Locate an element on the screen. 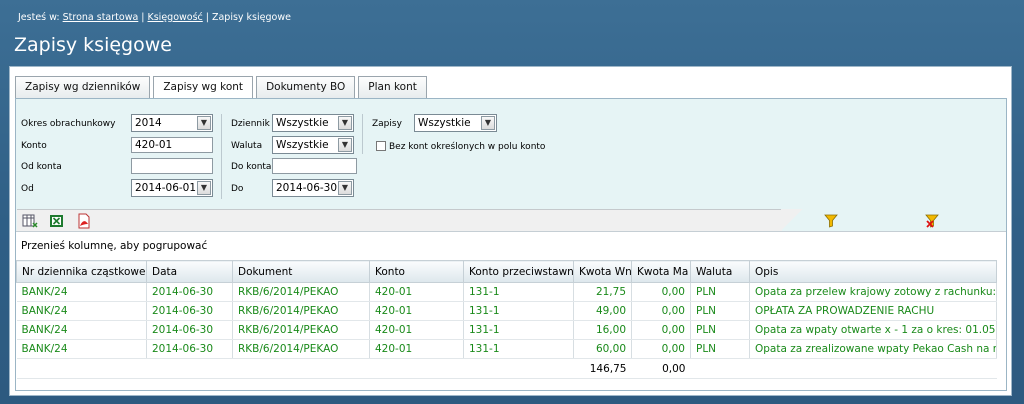  zapisy-select: Wszystkie ▼ is located at coordinates (455, 123).